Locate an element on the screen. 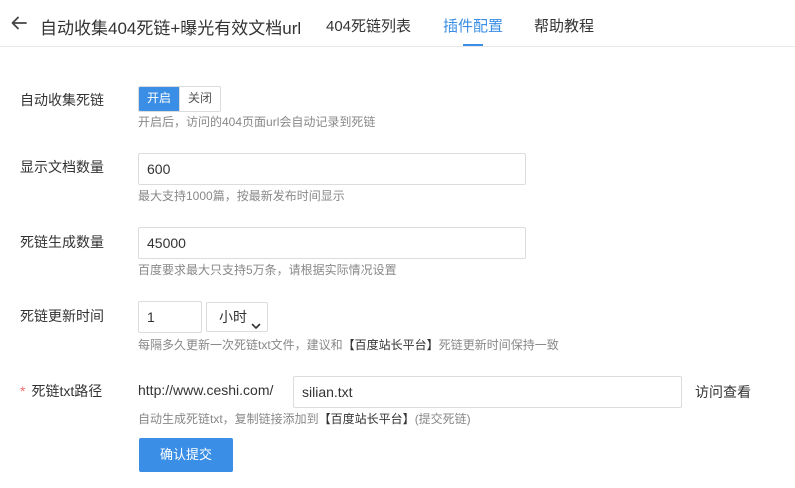 The width and height of the screenshot is (795, 488). tab-help: 帮助教程 is located at coordinates (564, 25).